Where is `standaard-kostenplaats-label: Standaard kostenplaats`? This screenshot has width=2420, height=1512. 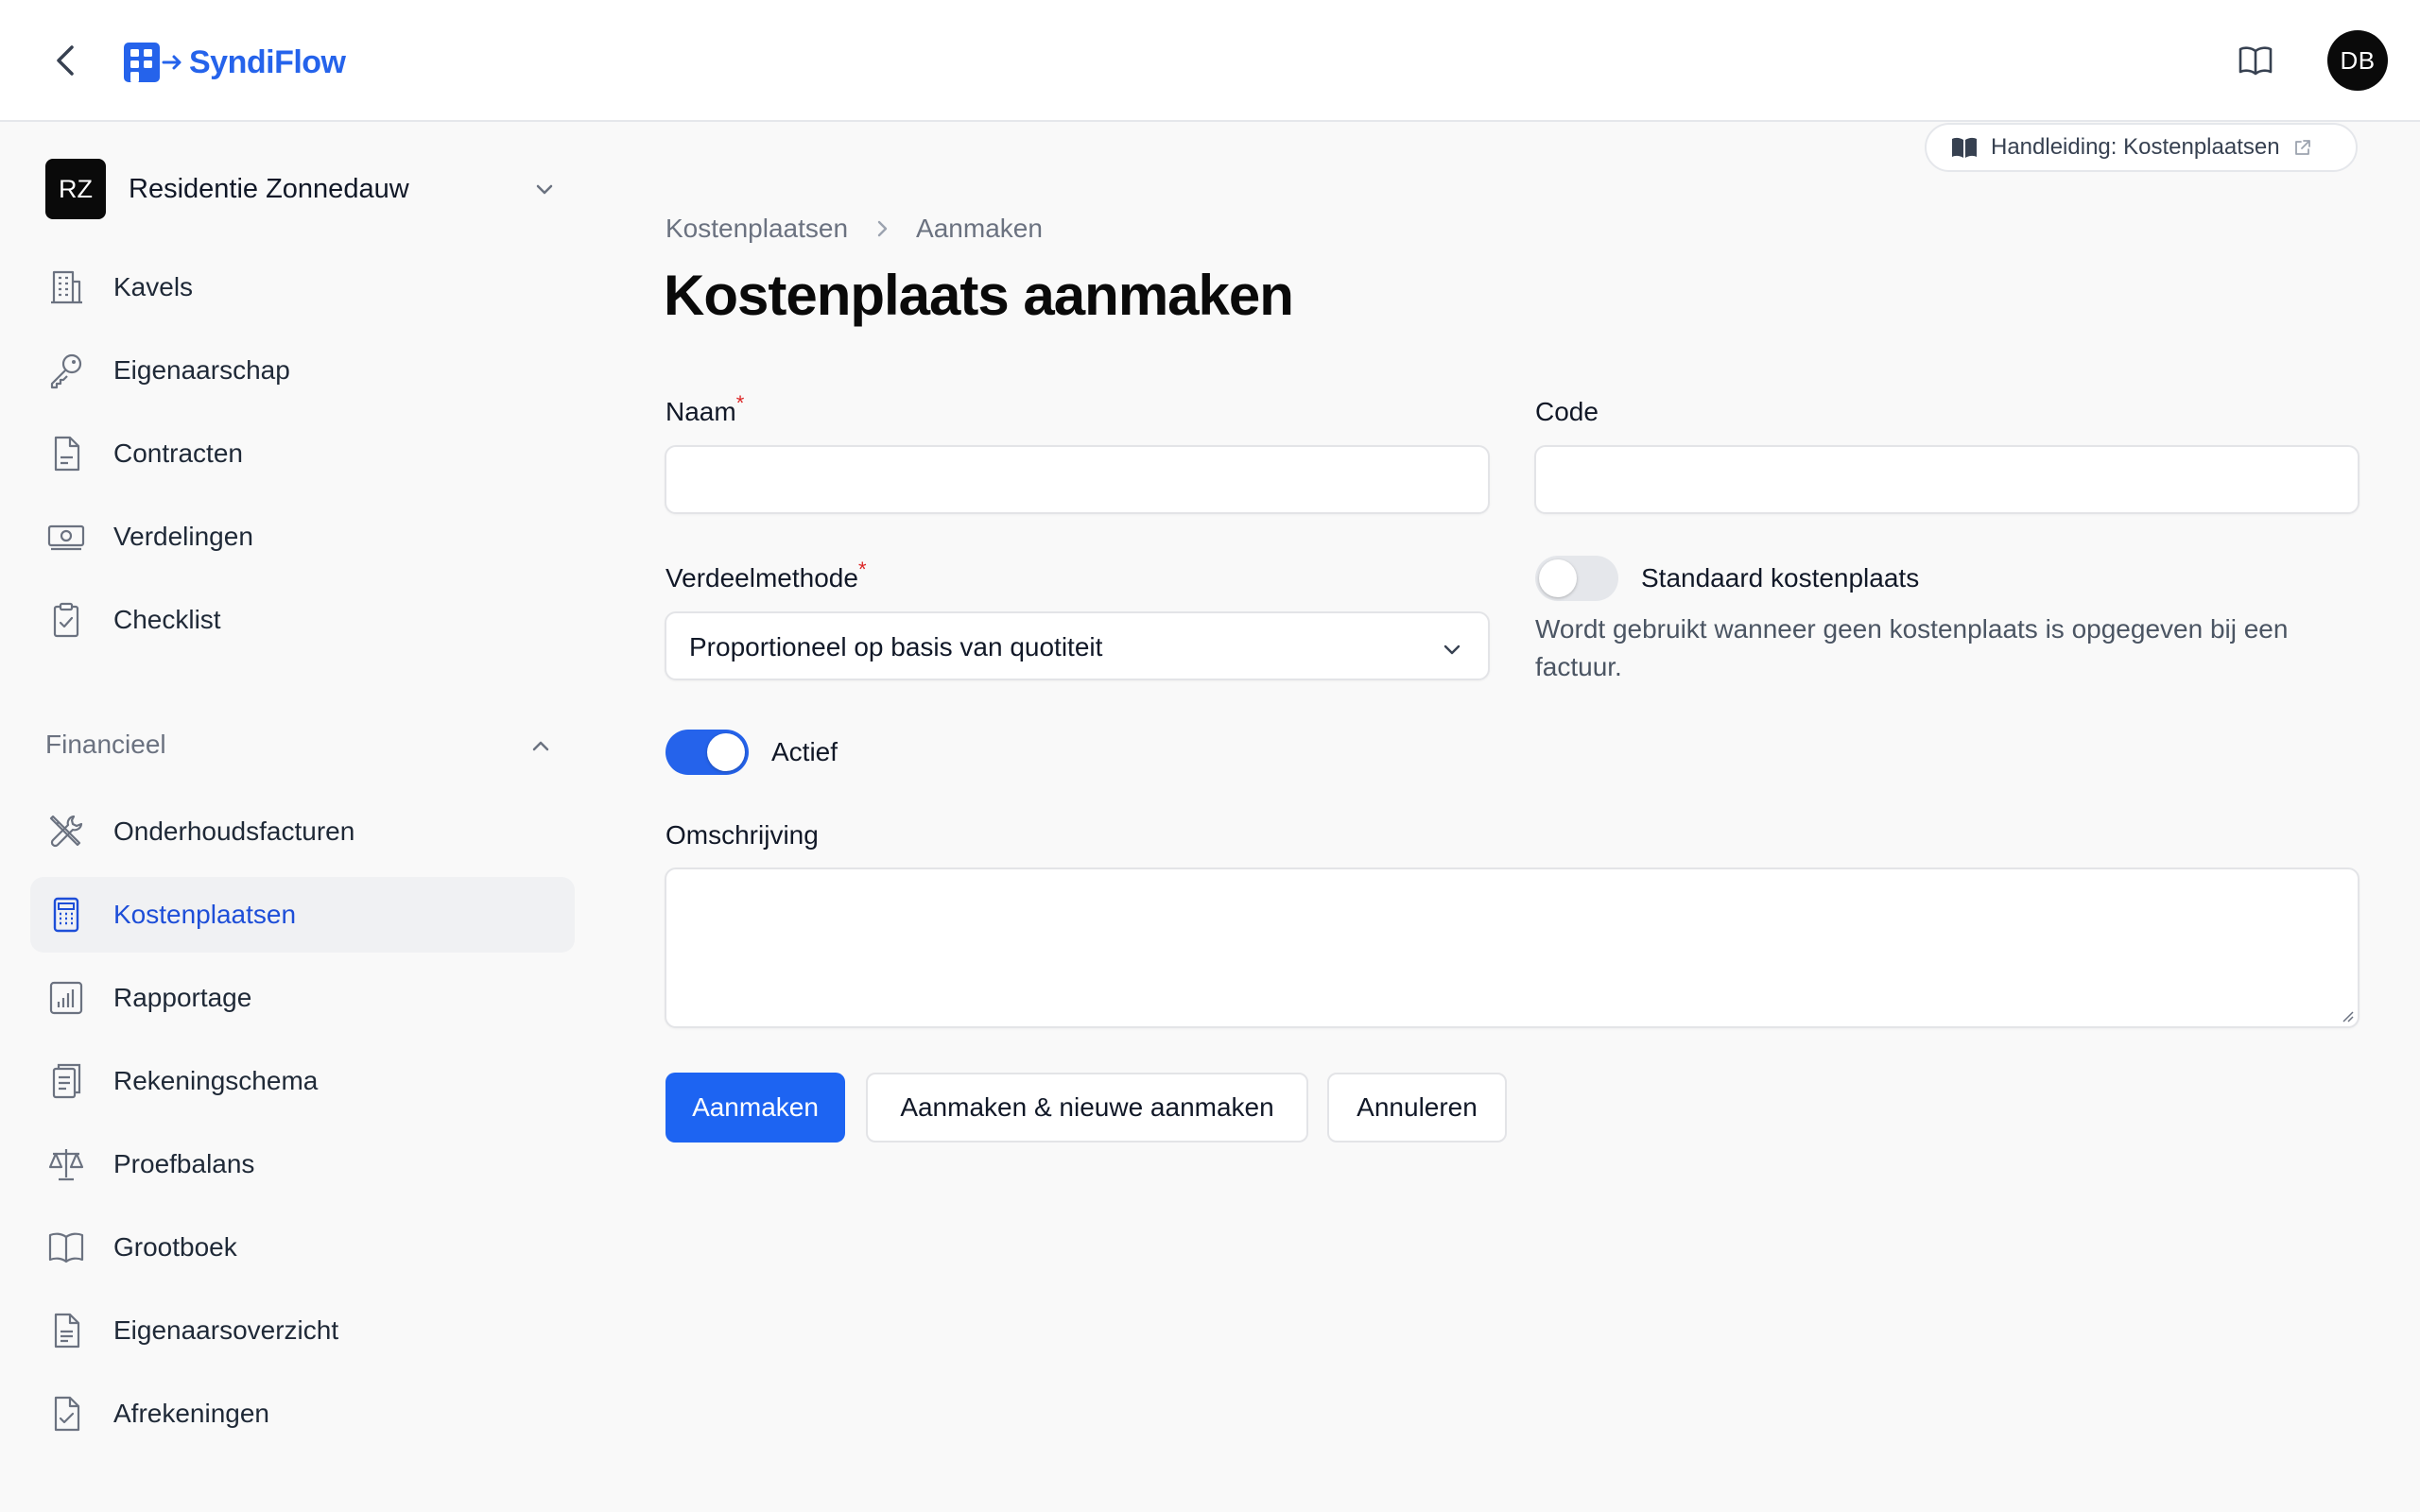
standaard-kostenplaats-label: Standaard kostenplaats is located at coordinates (1780, 578).